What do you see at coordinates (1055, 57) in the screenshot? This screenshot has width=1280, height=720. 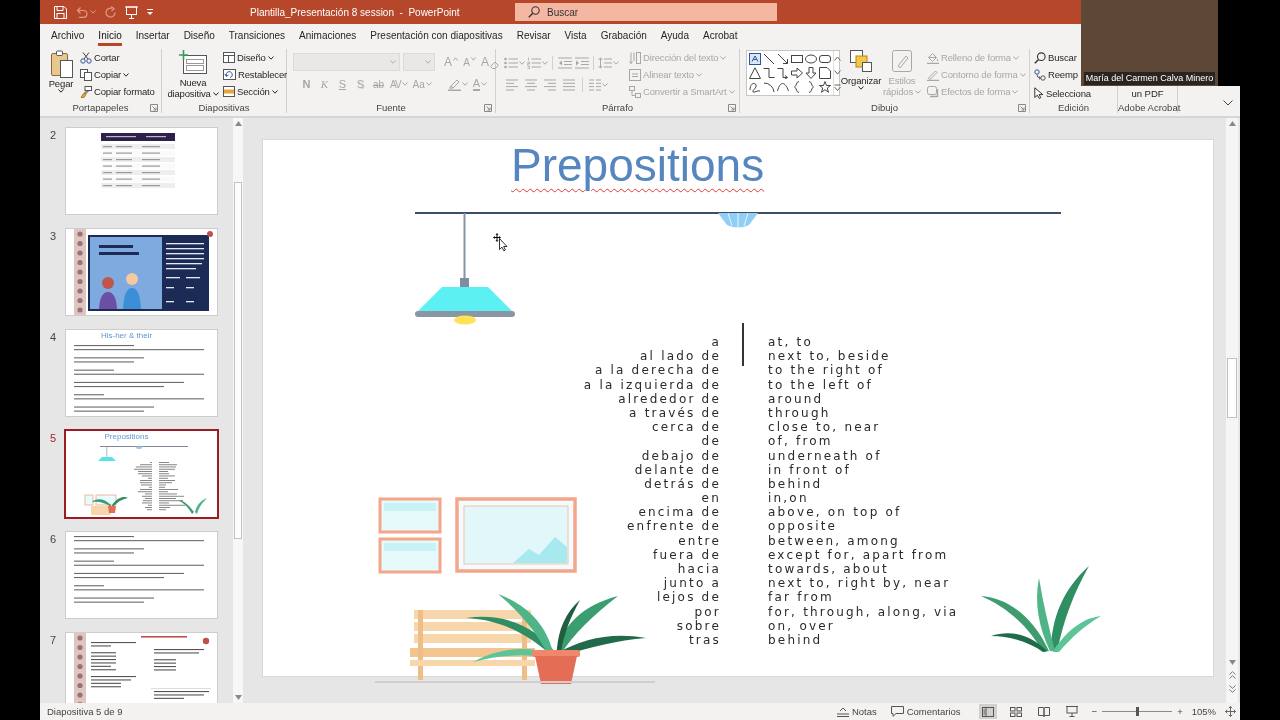 I see `find-button: Buscar` at bounding box center [1055, 57].